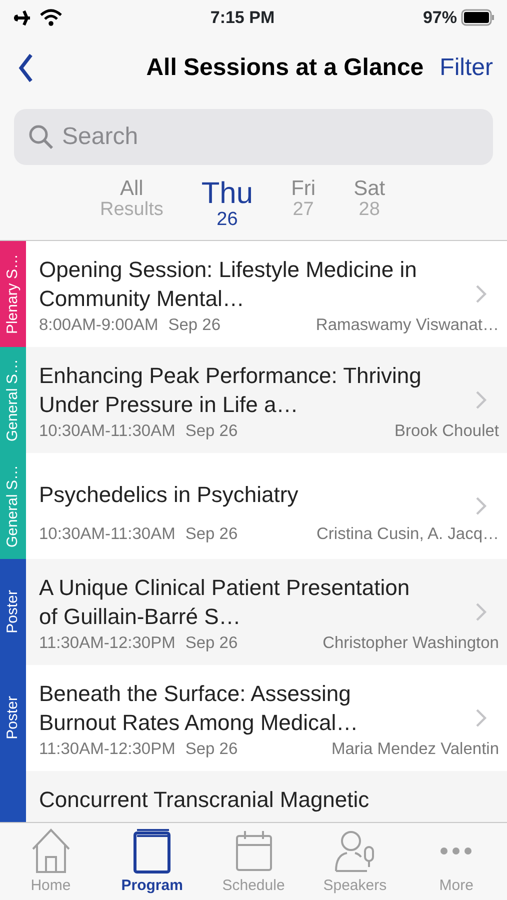 The width and height of the screenshot is (507, 900). What do you see at coordinates (410, 643) in the screenshot?
I see `session-speakers: Christopher Washington` at bounding box center [410, 643].